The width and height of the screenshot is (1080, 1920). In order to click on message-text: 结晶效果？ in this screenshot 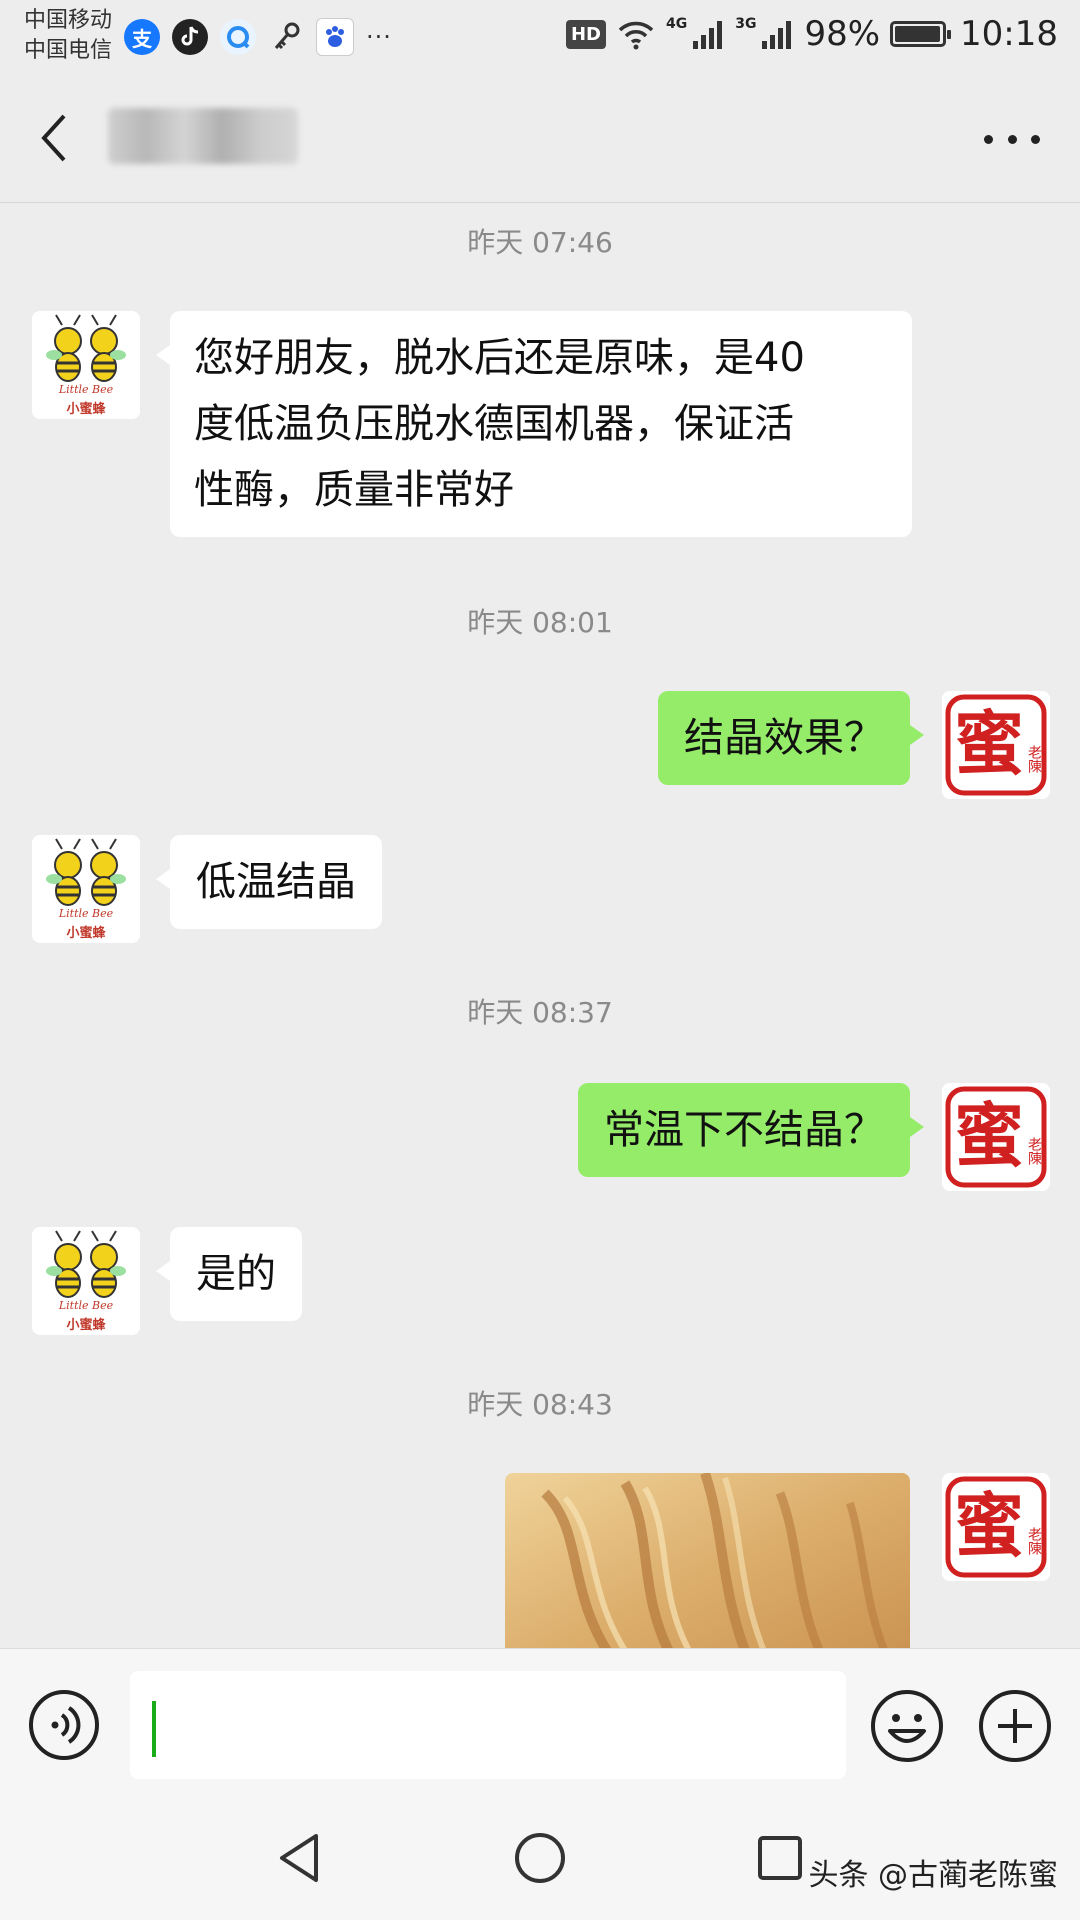, I will do `click(784, 738)`.